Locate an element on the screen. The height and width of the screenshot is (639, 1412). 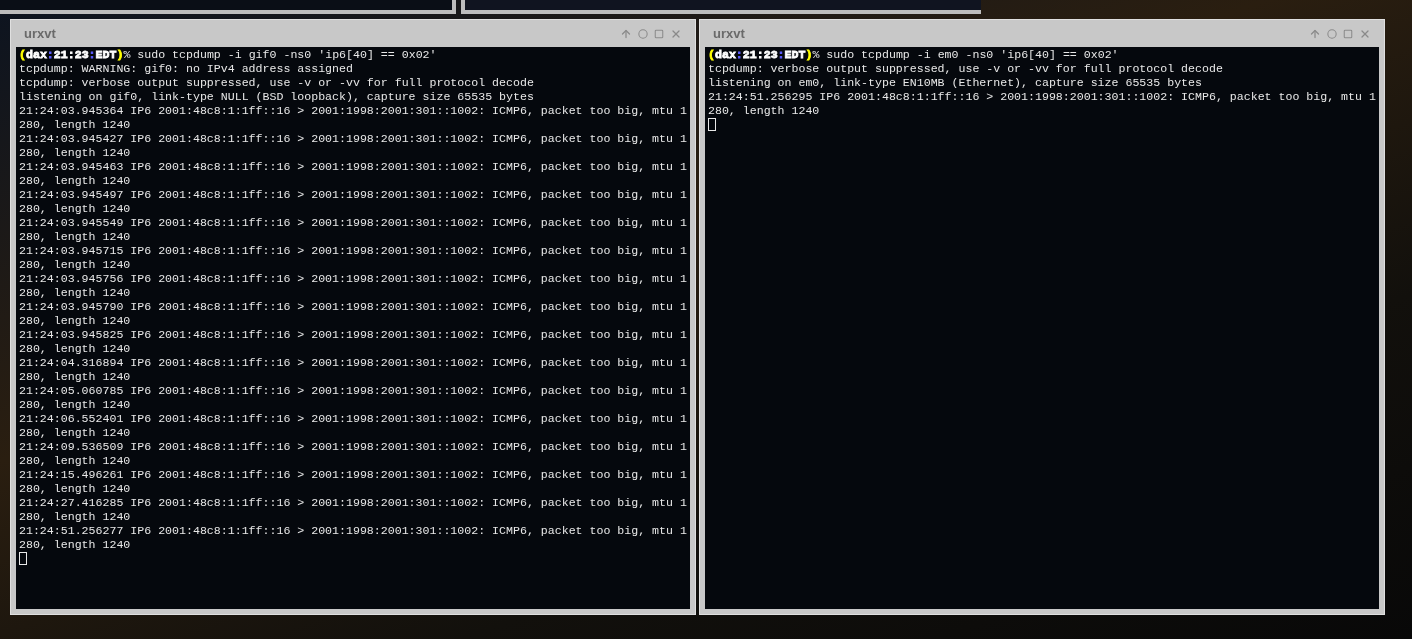
output-line: 21:24:03.945497 IP6 2001:48c8:1:1ff::16 > 2001:1998:2001:301::1002: ICMP6, packet too big, mtu 1 is located at coordinates (353, 195).